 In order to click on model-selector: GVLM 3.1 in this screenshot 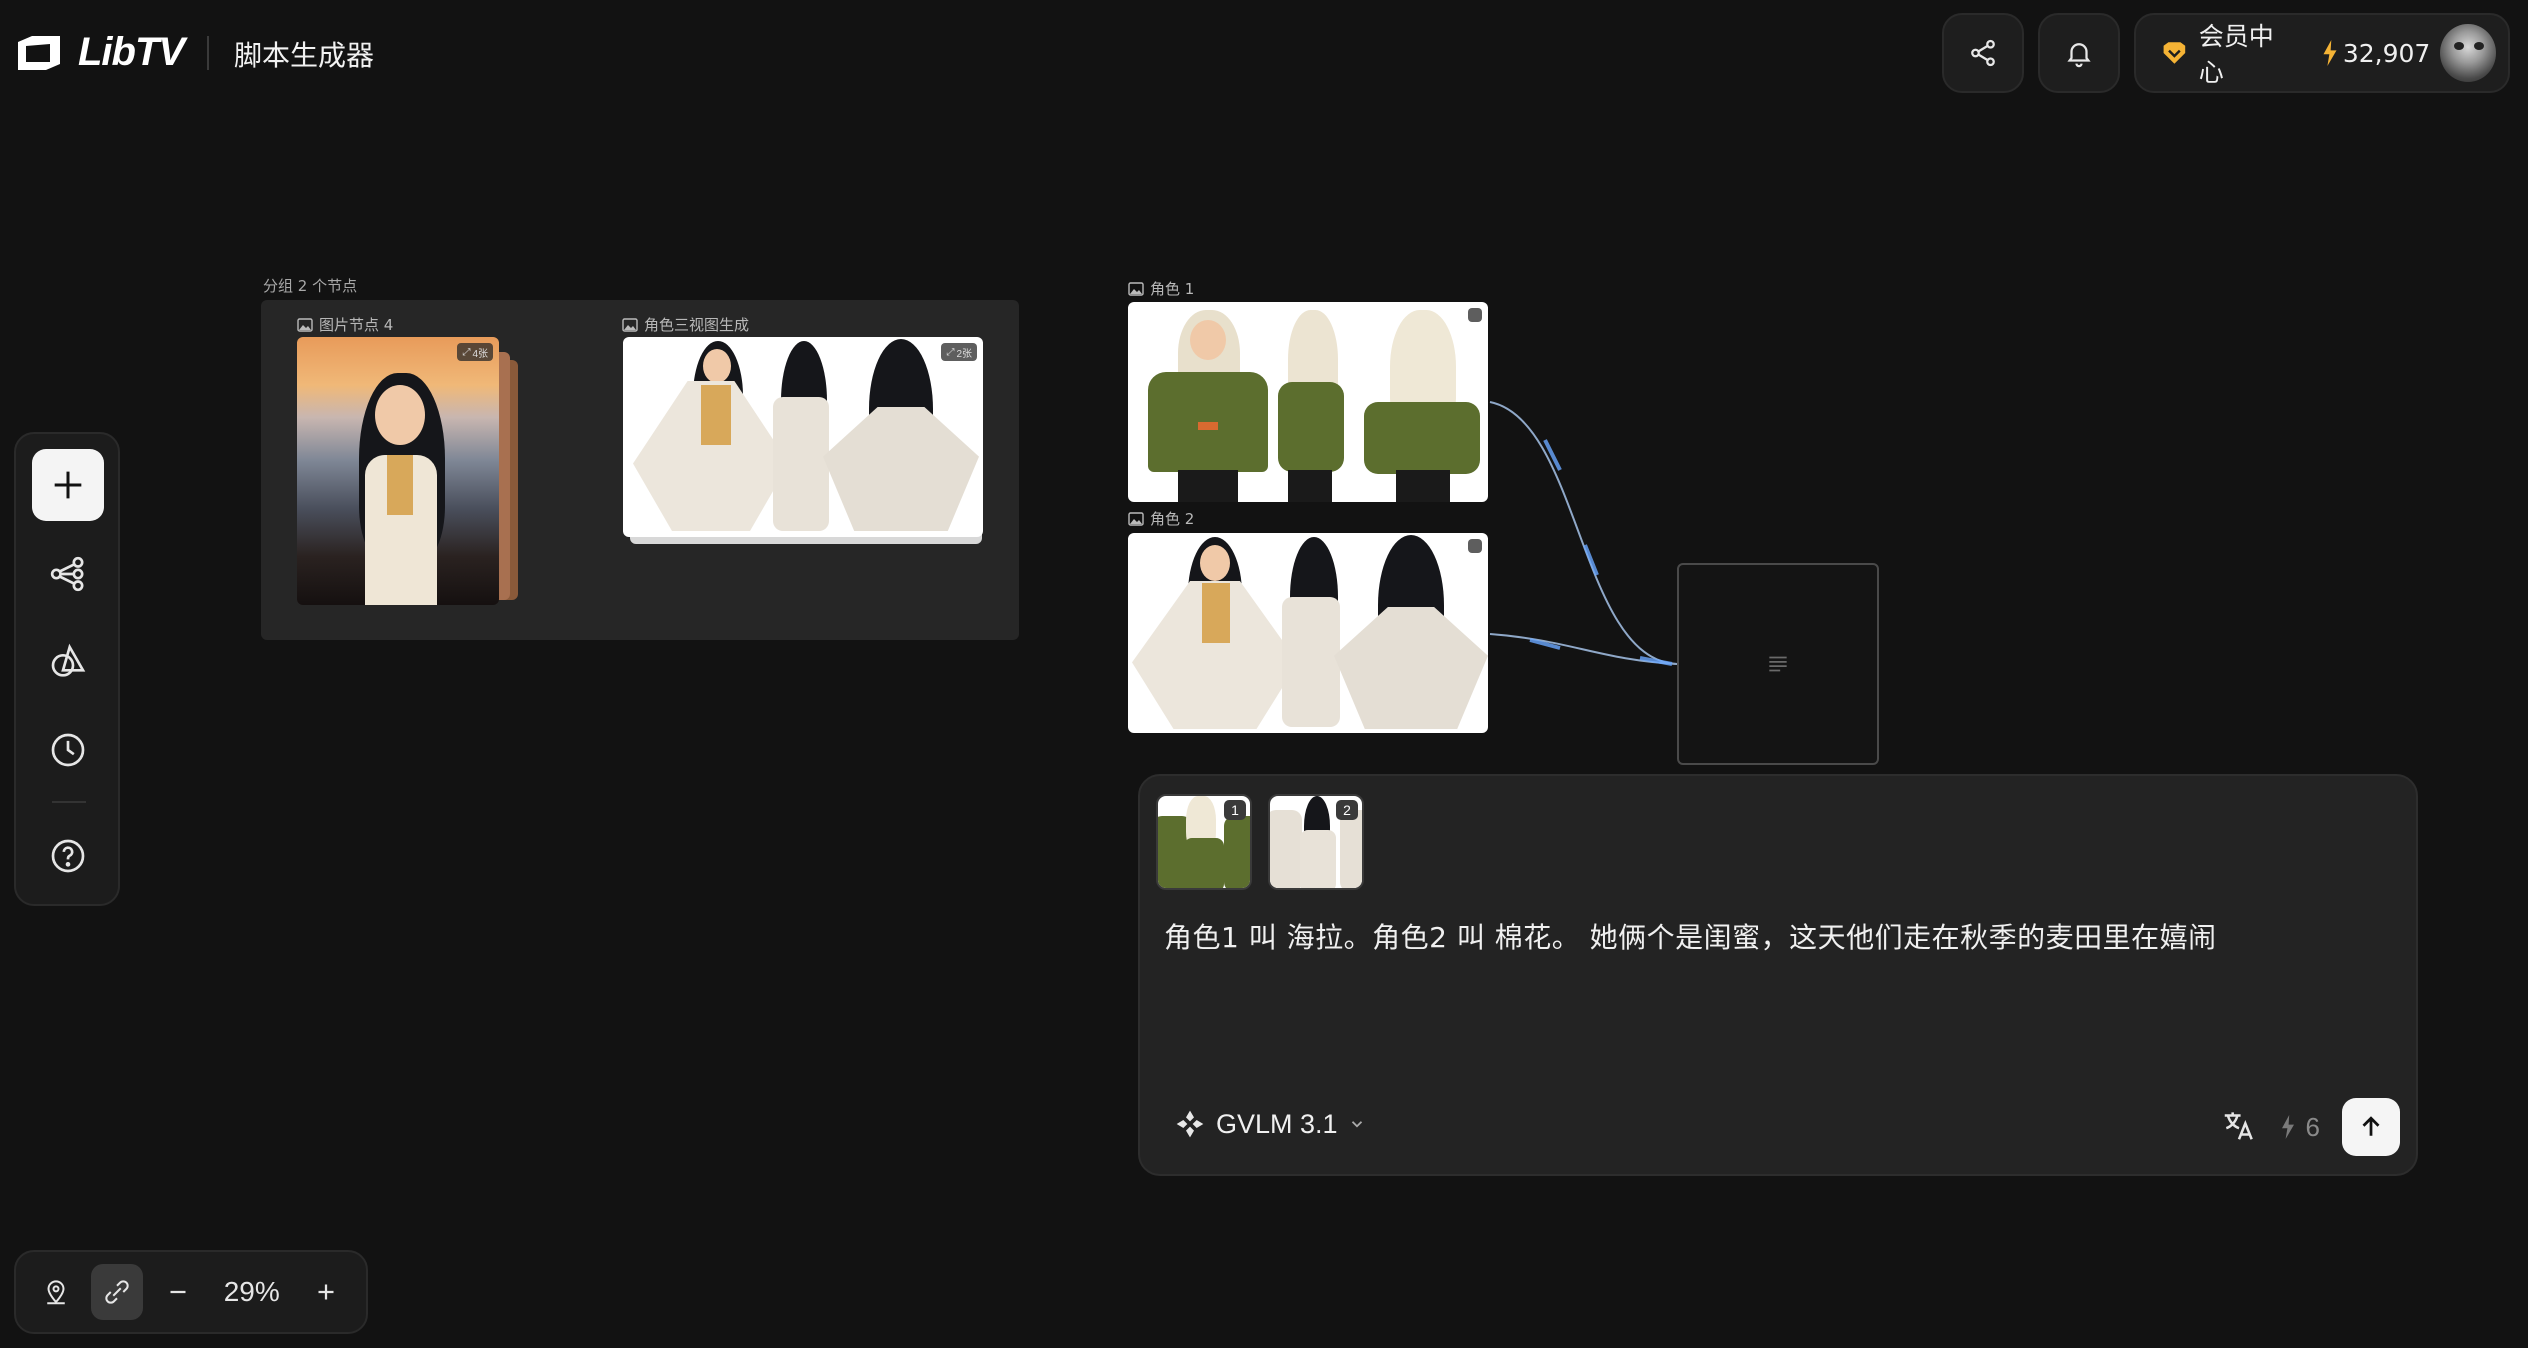, I will do `click(1270, 1124)`.